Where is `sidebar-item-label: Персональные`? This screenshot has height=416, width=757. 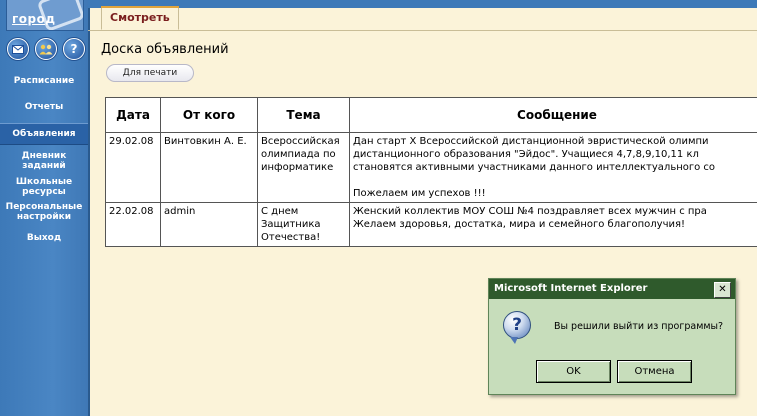 sidebar-item-label: Персональные is located at coordinates (44, 207).